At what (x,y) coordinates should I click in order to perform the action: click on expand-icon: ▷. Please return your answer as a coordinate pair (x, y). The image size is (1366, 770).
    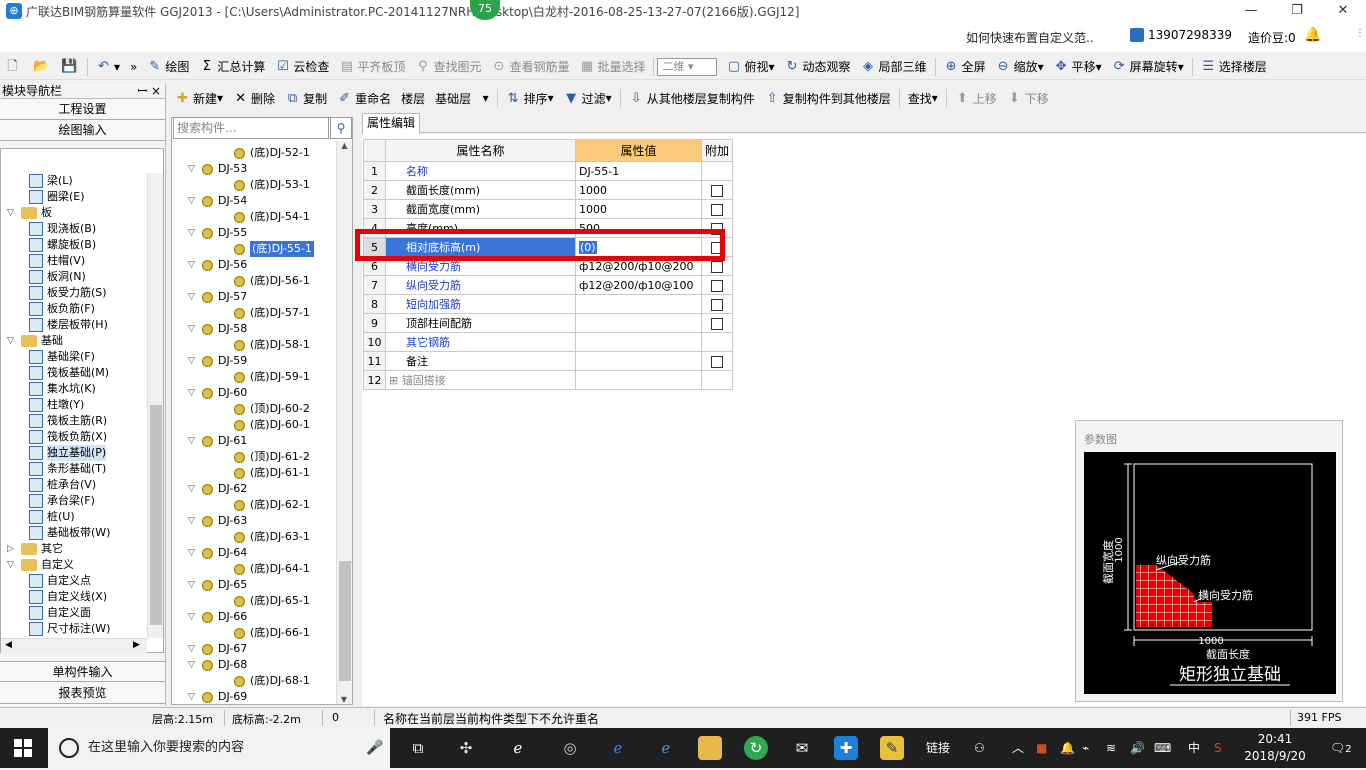
    Looking at the image, I should click on (12, 549).